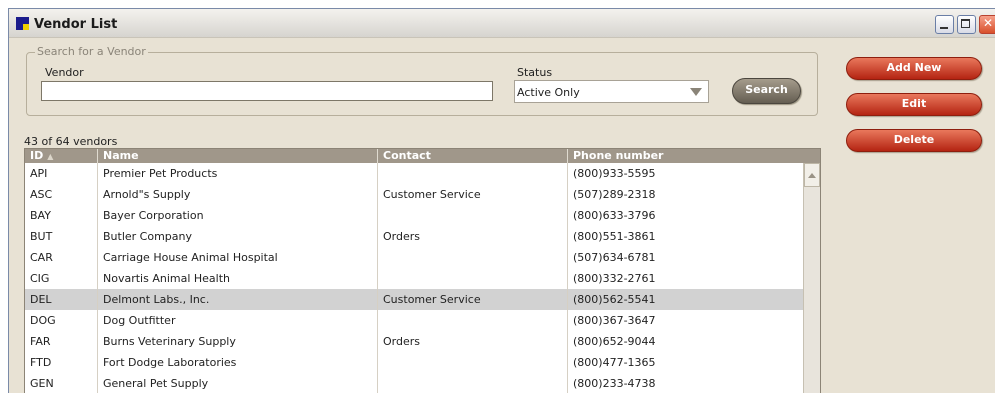 This screenshot has height=393, width=995. What do you see at coordinates (696, 92) in the screenshot?
I see `chevron-down-icon` at bounding box center [696, 92].